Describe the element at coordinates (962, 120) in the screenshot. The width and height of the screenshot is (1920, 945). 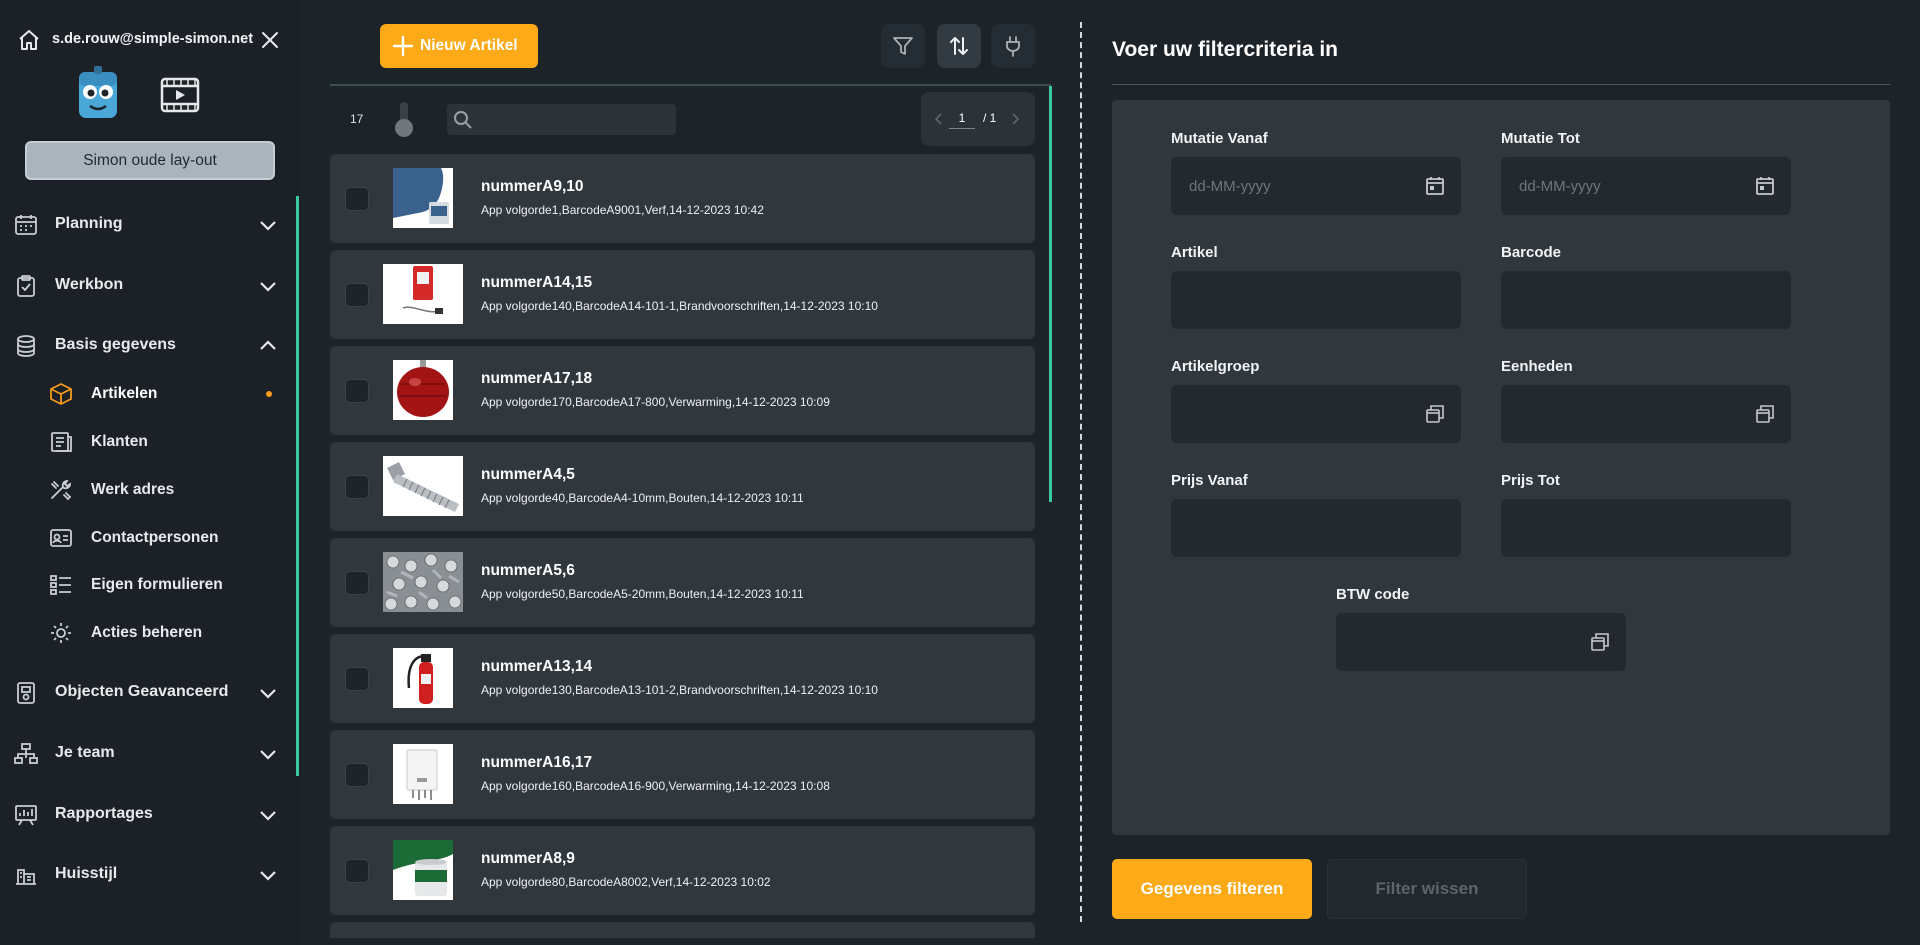
I see `page-number: 1` at that location.